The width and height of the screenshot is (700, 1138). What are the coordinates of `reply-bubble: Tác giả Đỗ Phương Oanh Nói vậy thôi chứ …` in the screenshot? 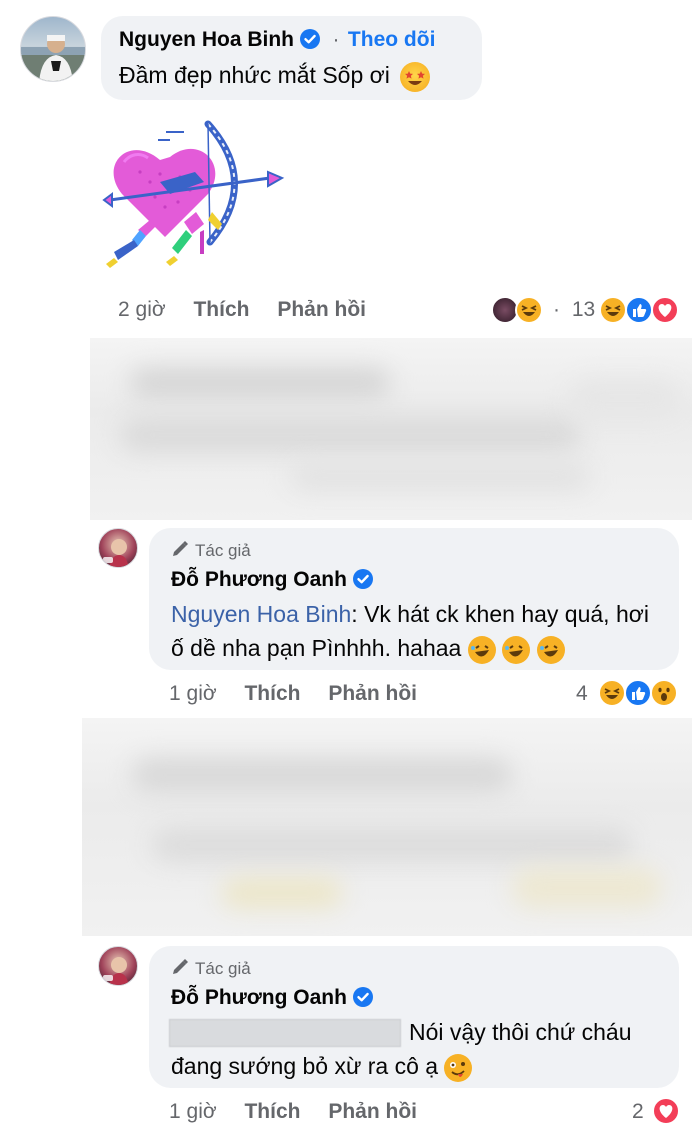 It's located at (414, 1017).